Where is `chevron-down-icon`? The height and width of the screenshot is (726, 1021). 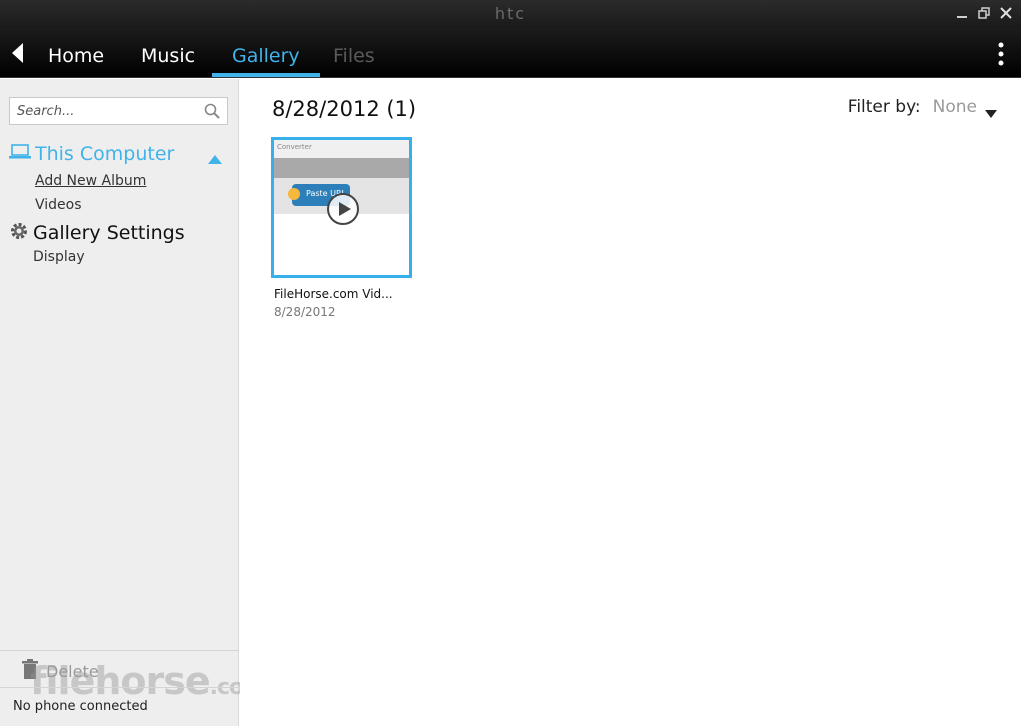
chevron-down-icon is located at coordinates (991, 110).